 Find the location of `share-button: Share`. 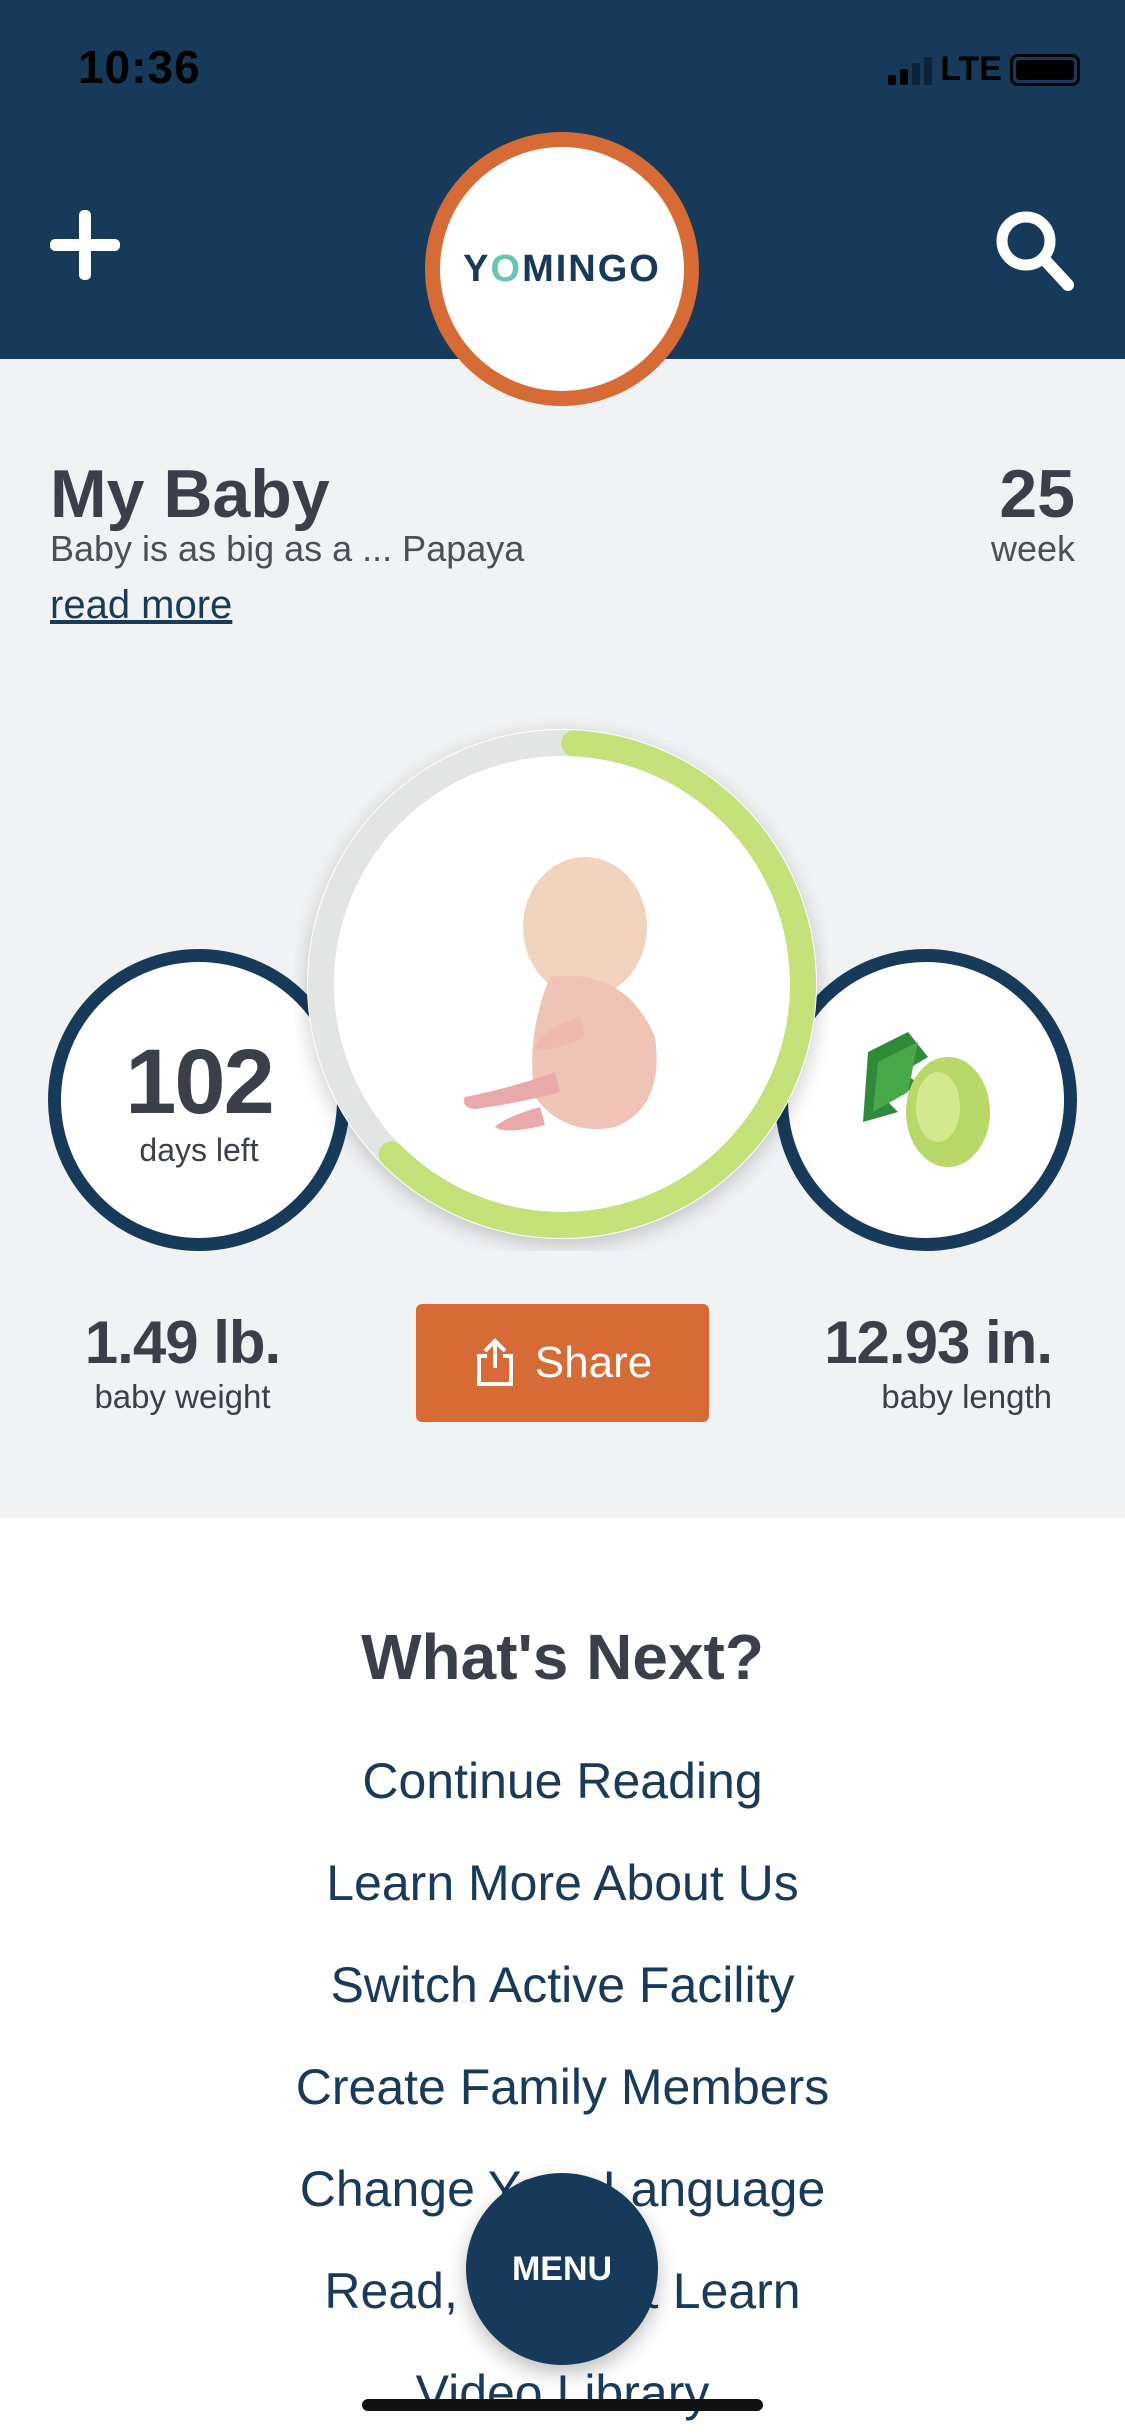

share-button: Share is located at coordinates (562, 1363).